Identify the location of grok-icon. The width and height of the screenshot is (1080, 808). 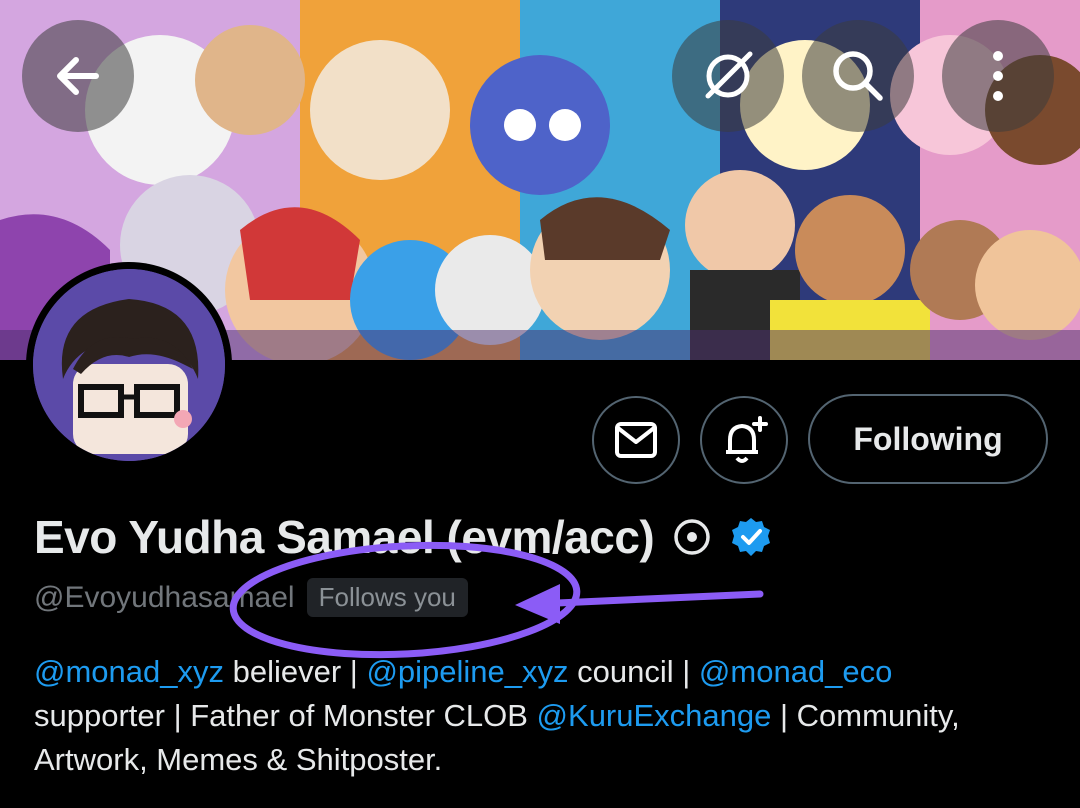
(729, 75).